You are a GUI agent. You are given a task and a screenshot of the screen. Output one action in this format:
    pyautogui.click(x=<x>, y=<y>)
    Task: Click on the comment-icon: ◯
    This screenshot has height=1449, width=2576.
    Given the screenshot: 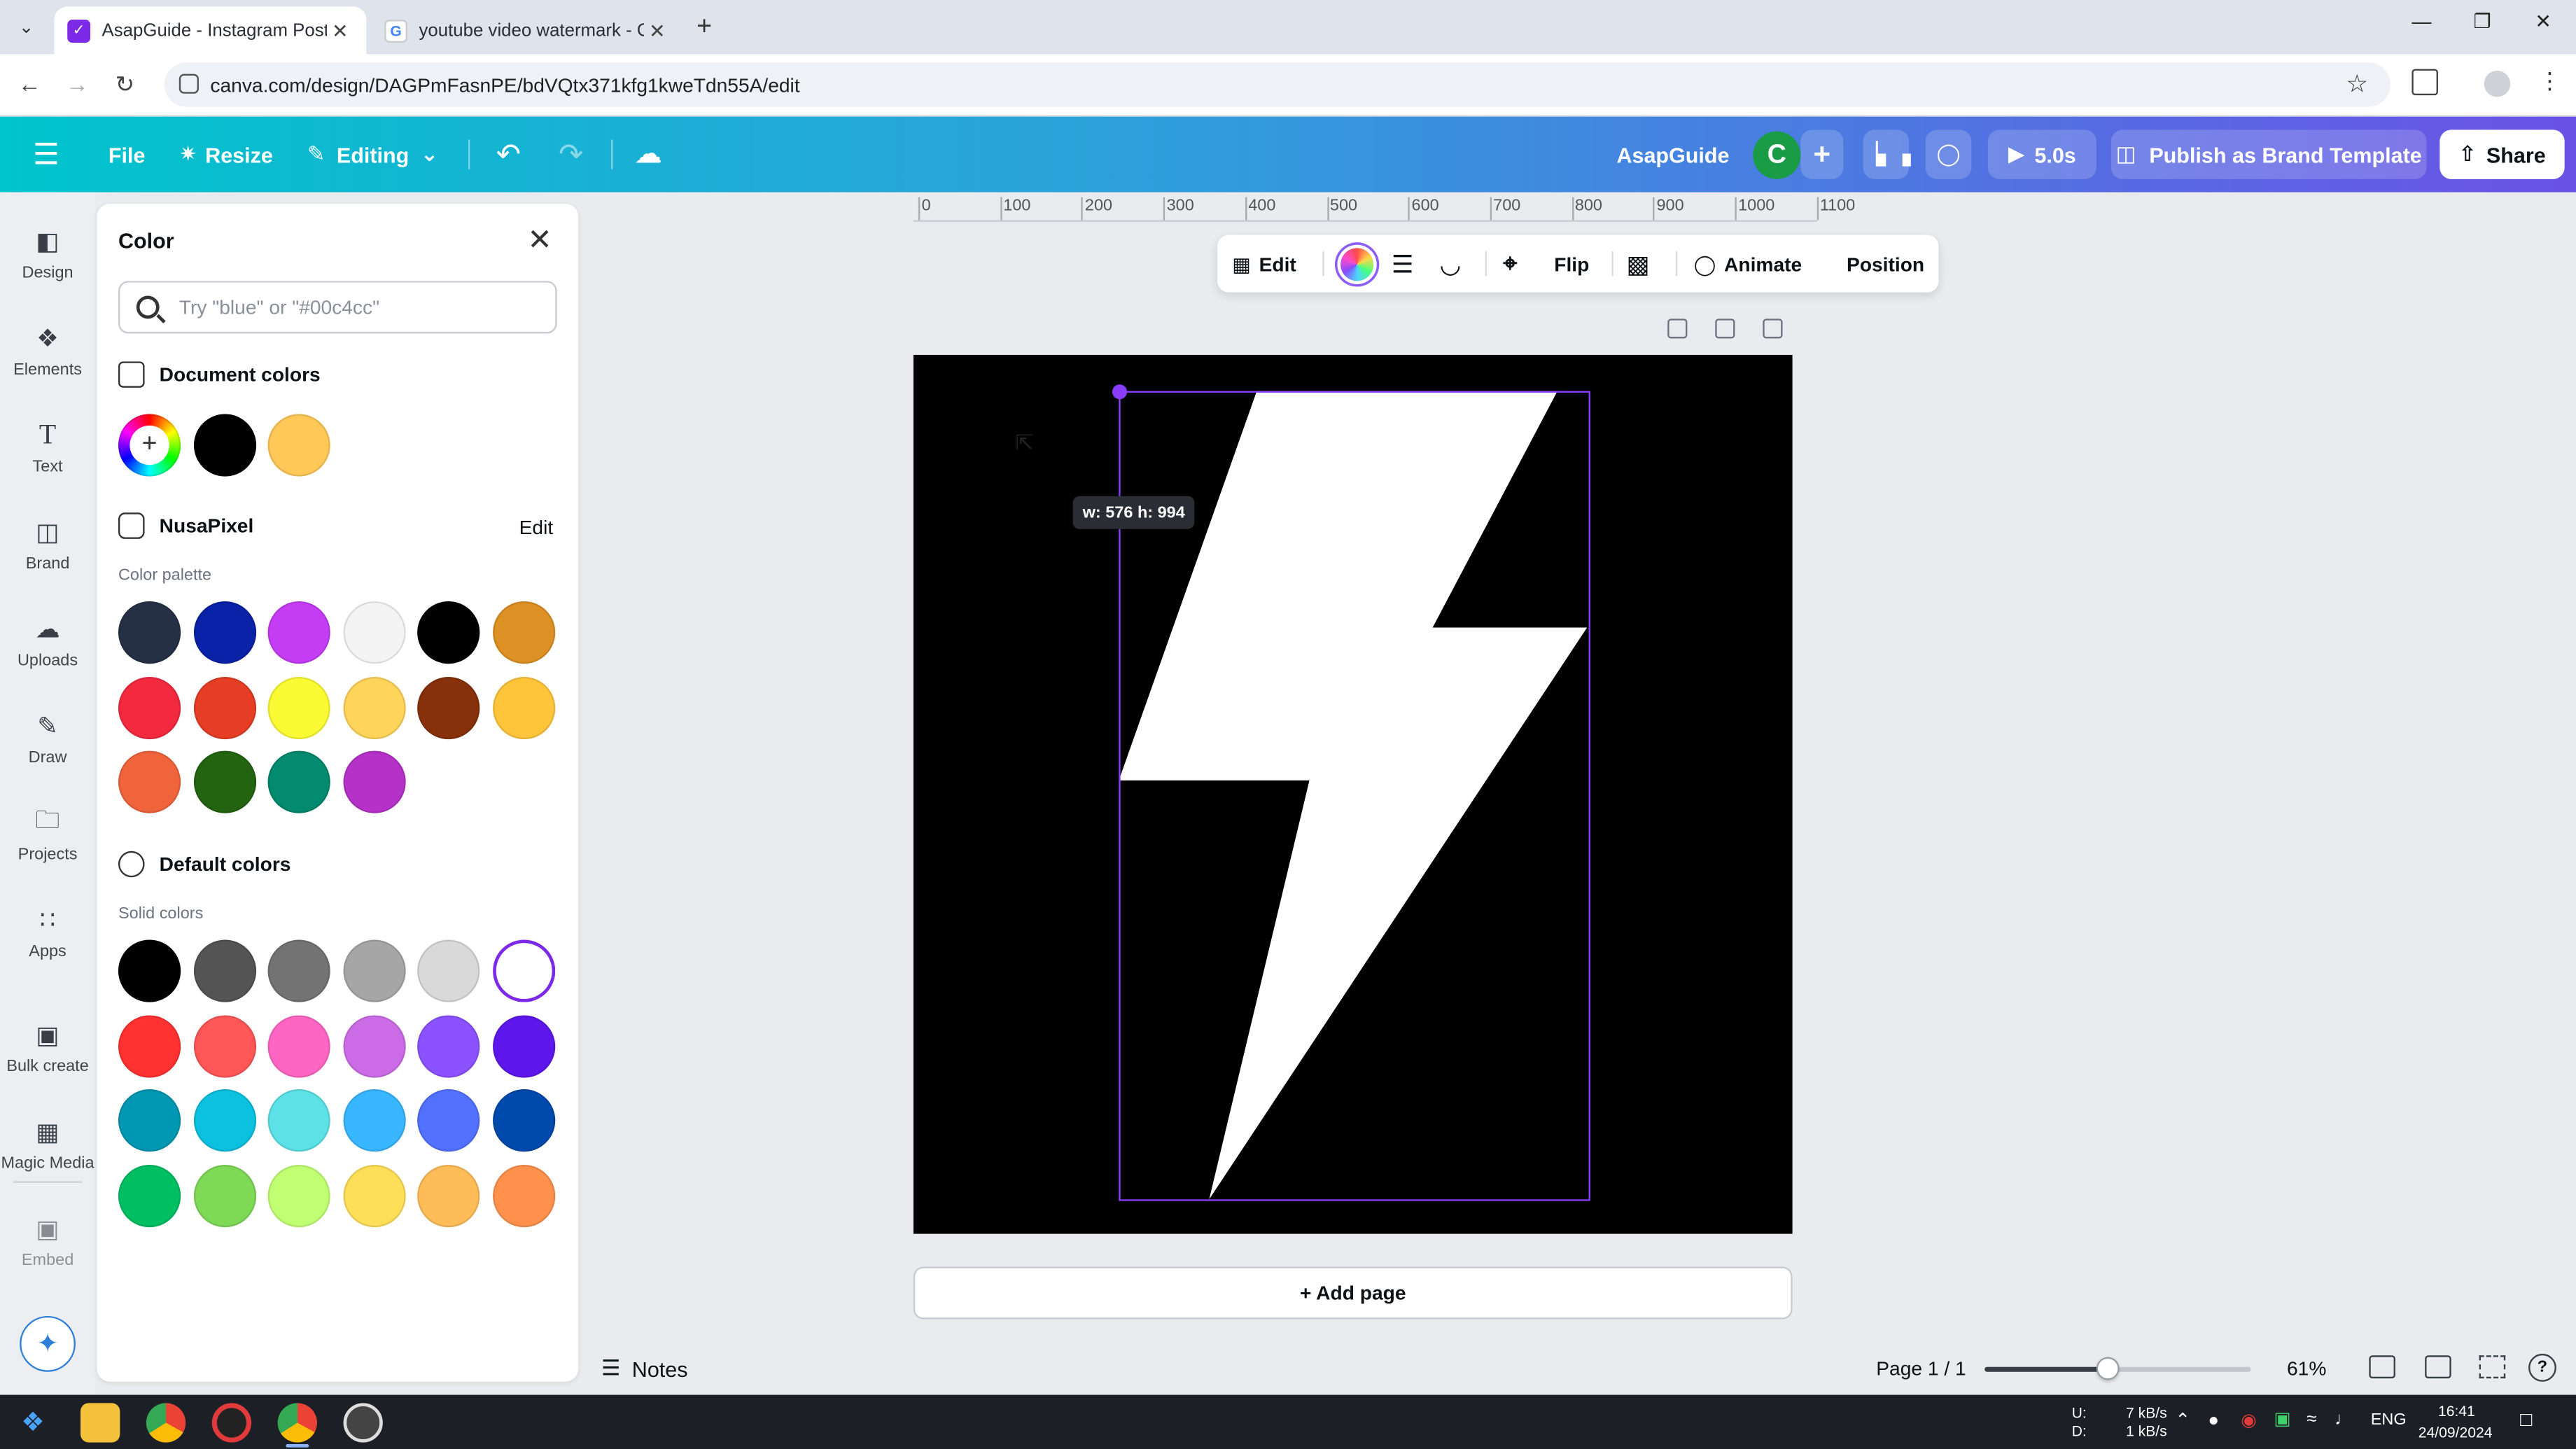 What is the action you would take?
    pyautogui.click(x=1948, y=154)
    